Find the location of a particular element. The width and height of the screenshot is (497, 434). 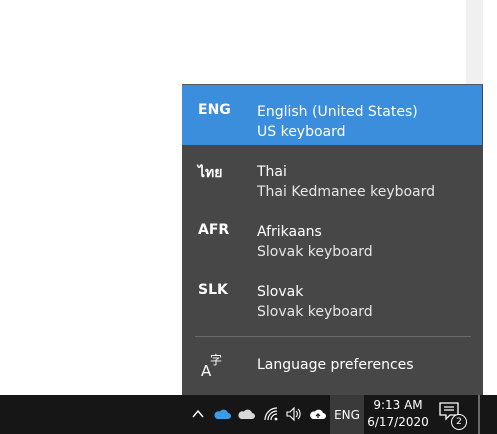

svg-text: 字 is located at coordinates (216, 359).